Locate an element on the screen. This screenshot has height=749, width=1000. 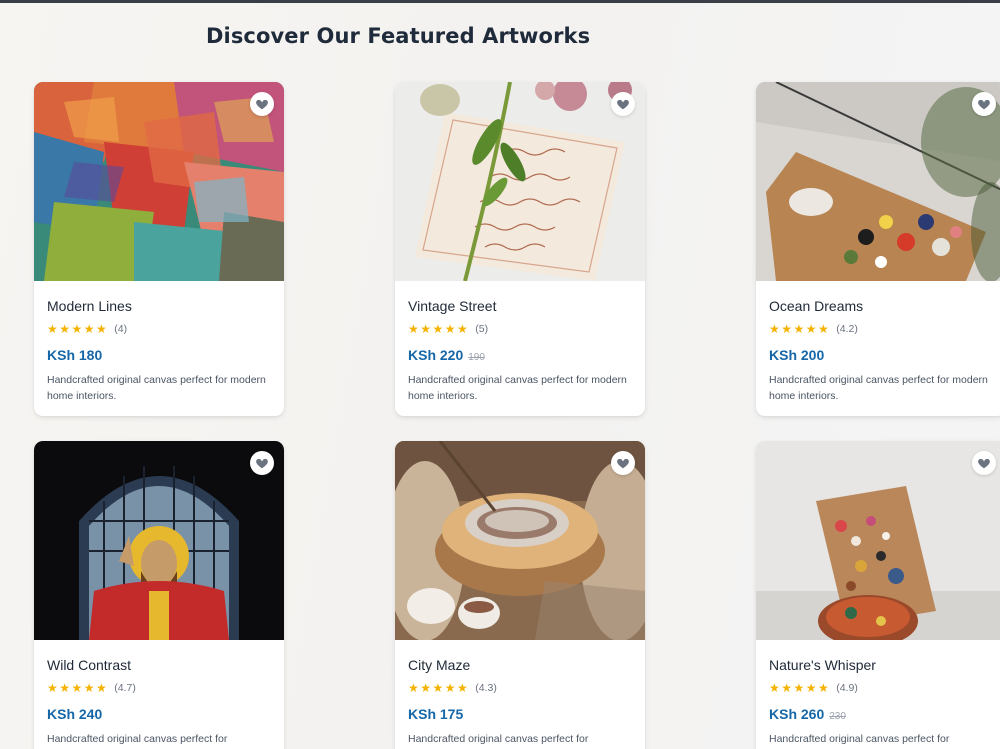
price: KSh 175 is located at coordinates (436, 714).